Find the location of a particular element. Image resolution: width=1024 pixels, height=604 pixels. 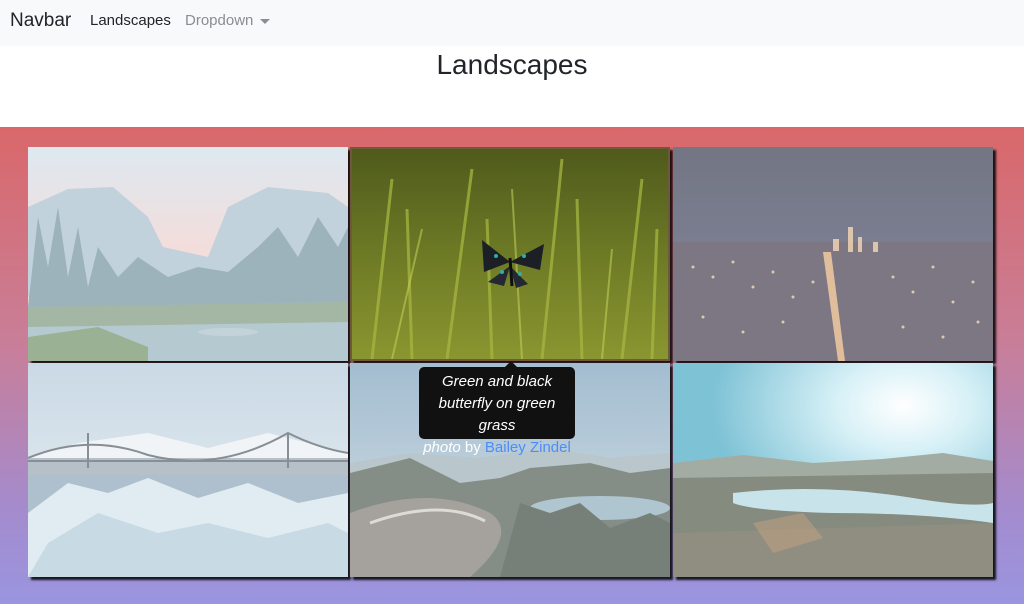

tooltip-photo-word: photo is located at coordinates (442, 447).